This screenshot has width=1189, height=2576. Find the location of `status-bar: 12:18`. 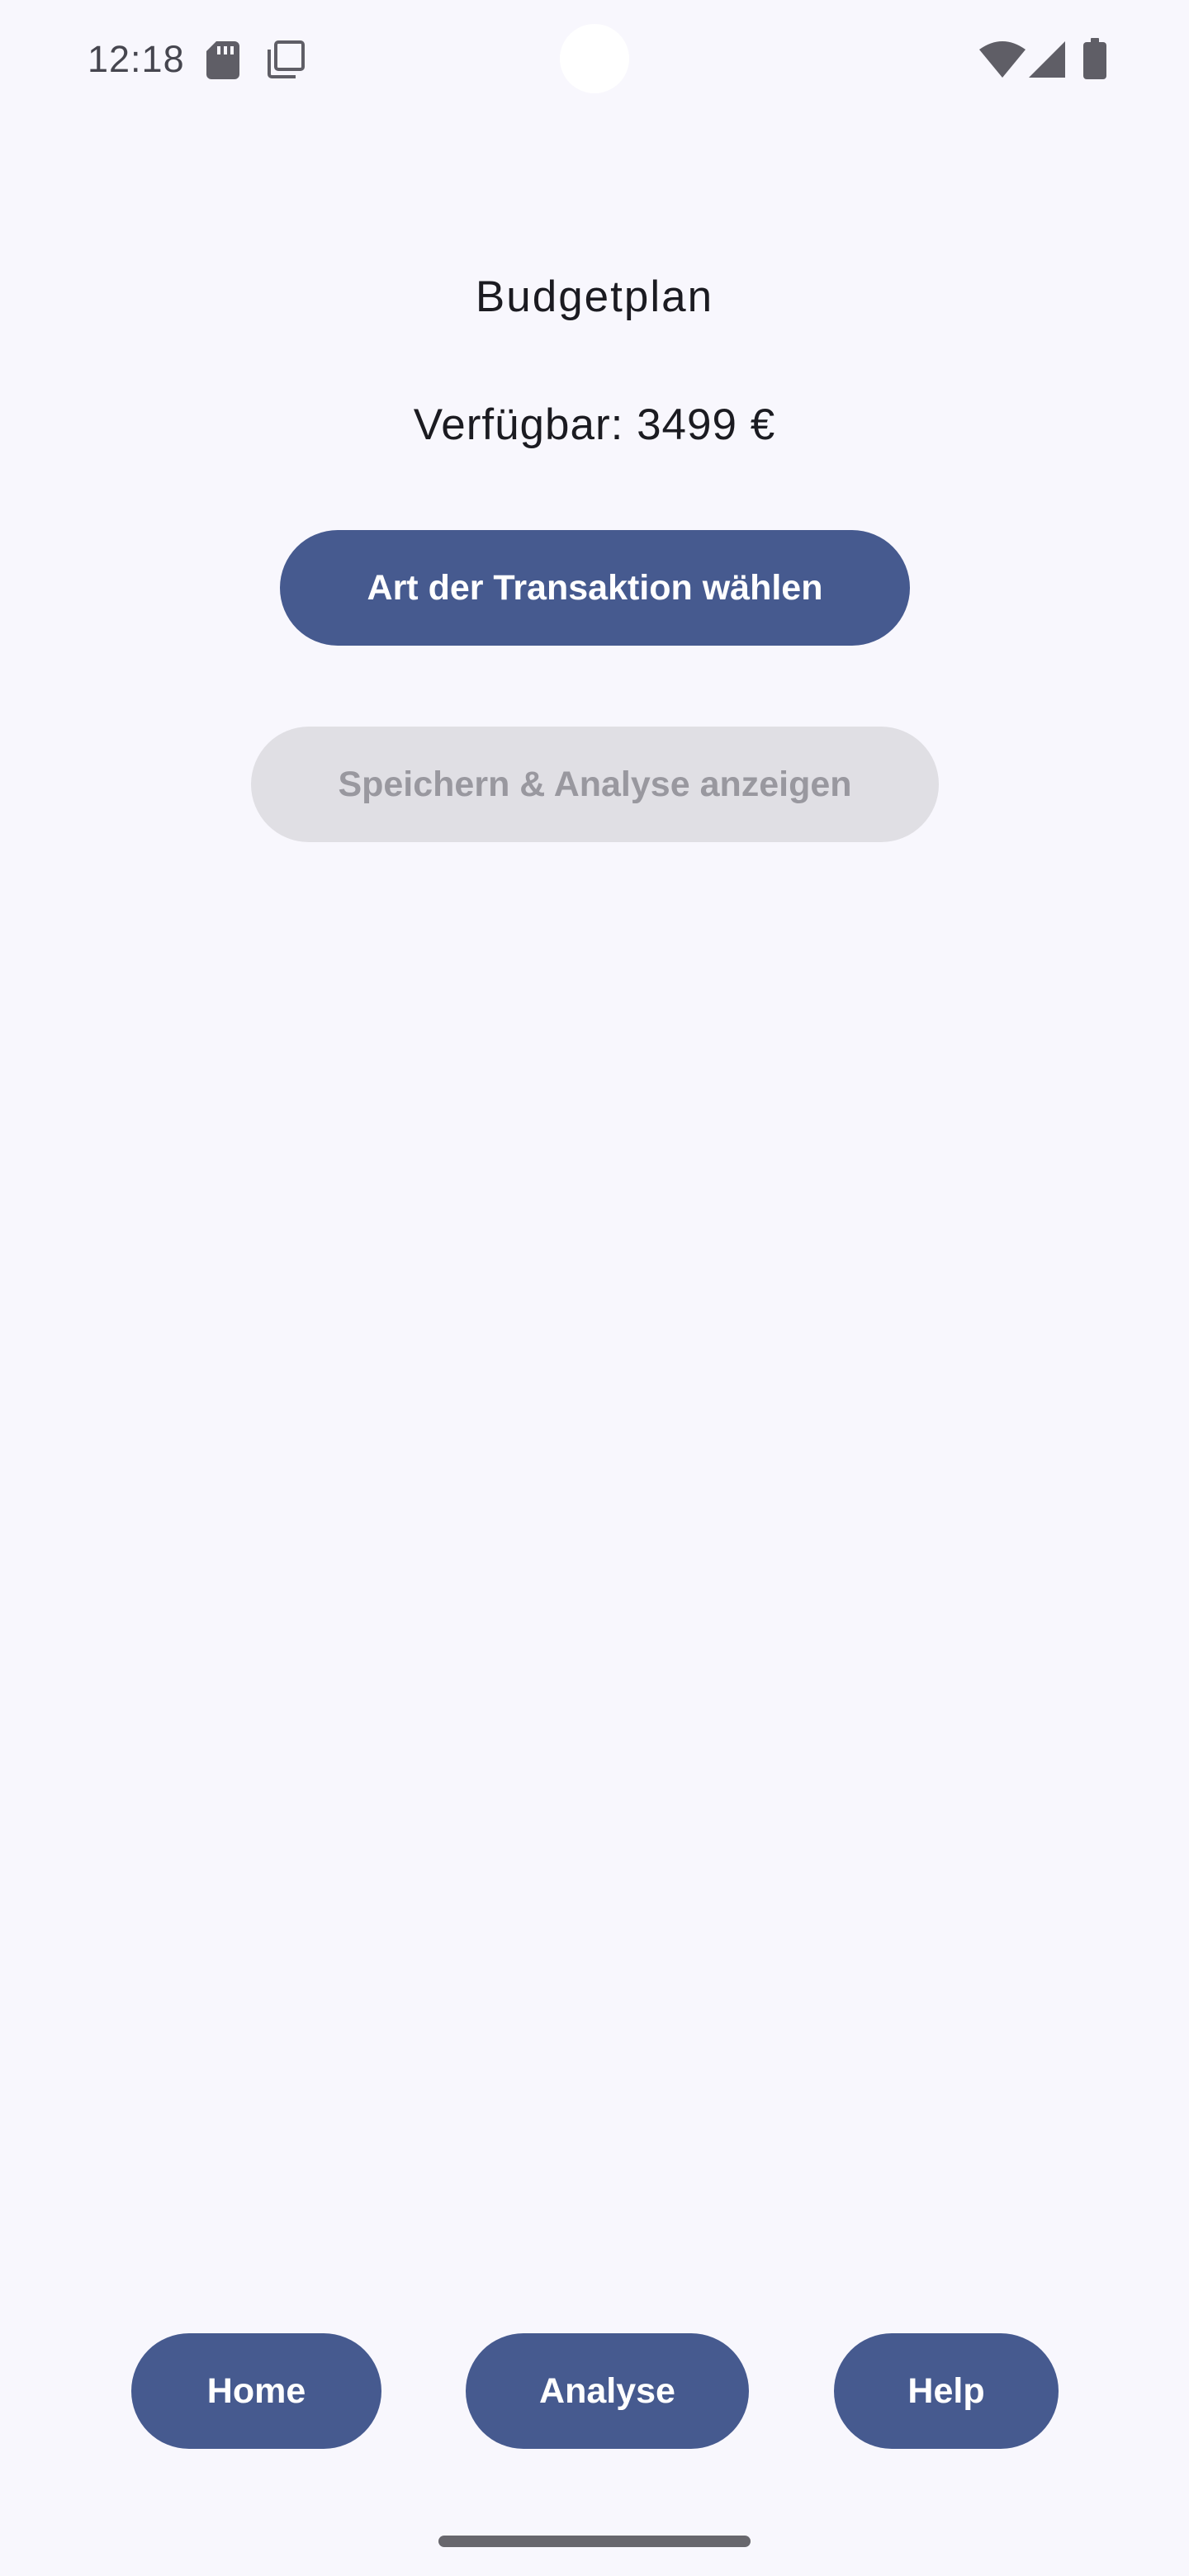

status-bar: 12:18 is located at coordinates (594, 60).